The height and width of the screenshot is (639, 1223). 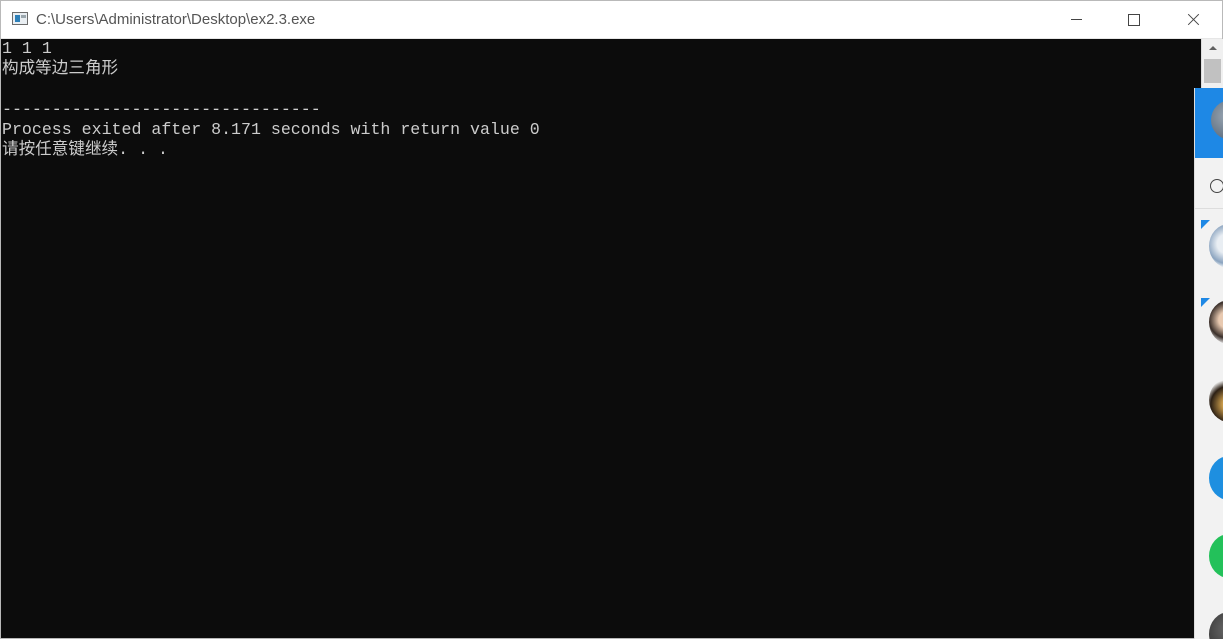 I want to click on close-icon, so click(x=1193, y=20).